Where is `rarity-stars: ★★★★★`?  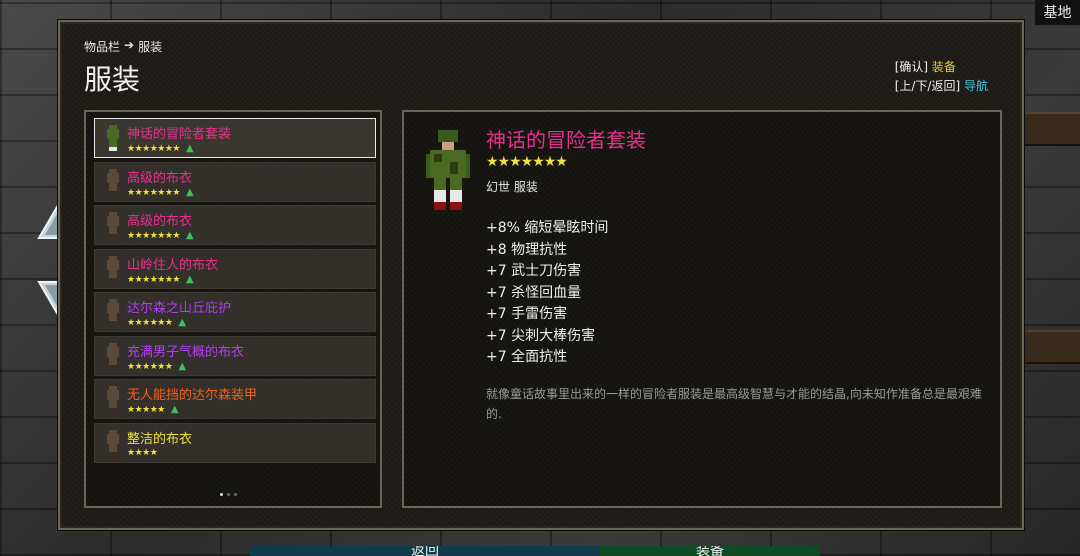
rarity-stars: ★★★★★ is located at coordinates (146, 410).